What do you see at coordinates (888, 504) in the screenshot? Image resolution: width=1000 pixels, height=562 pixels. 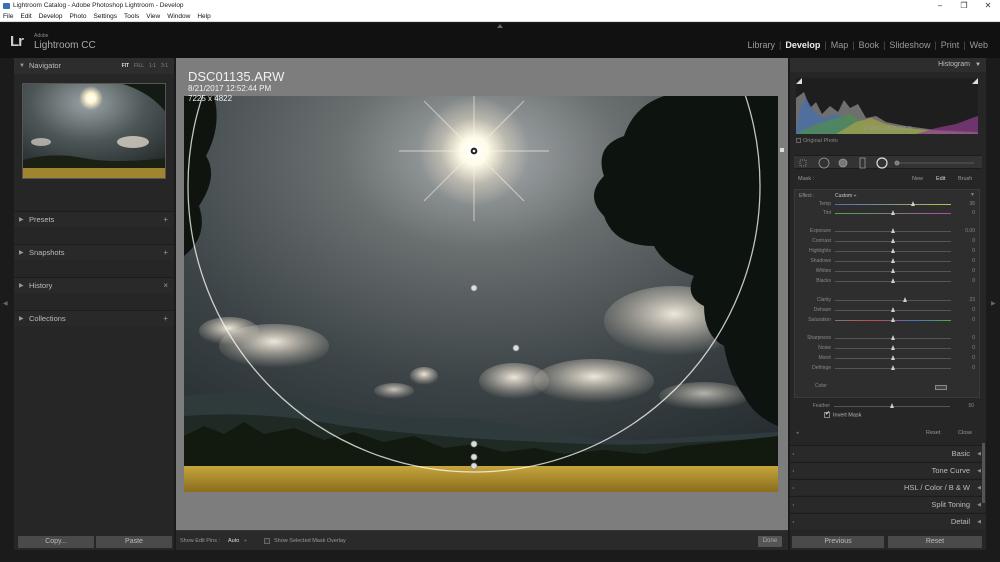 I see `split-toning-section: ◂ Split Toning ◀` at bounding box center [888, 504].